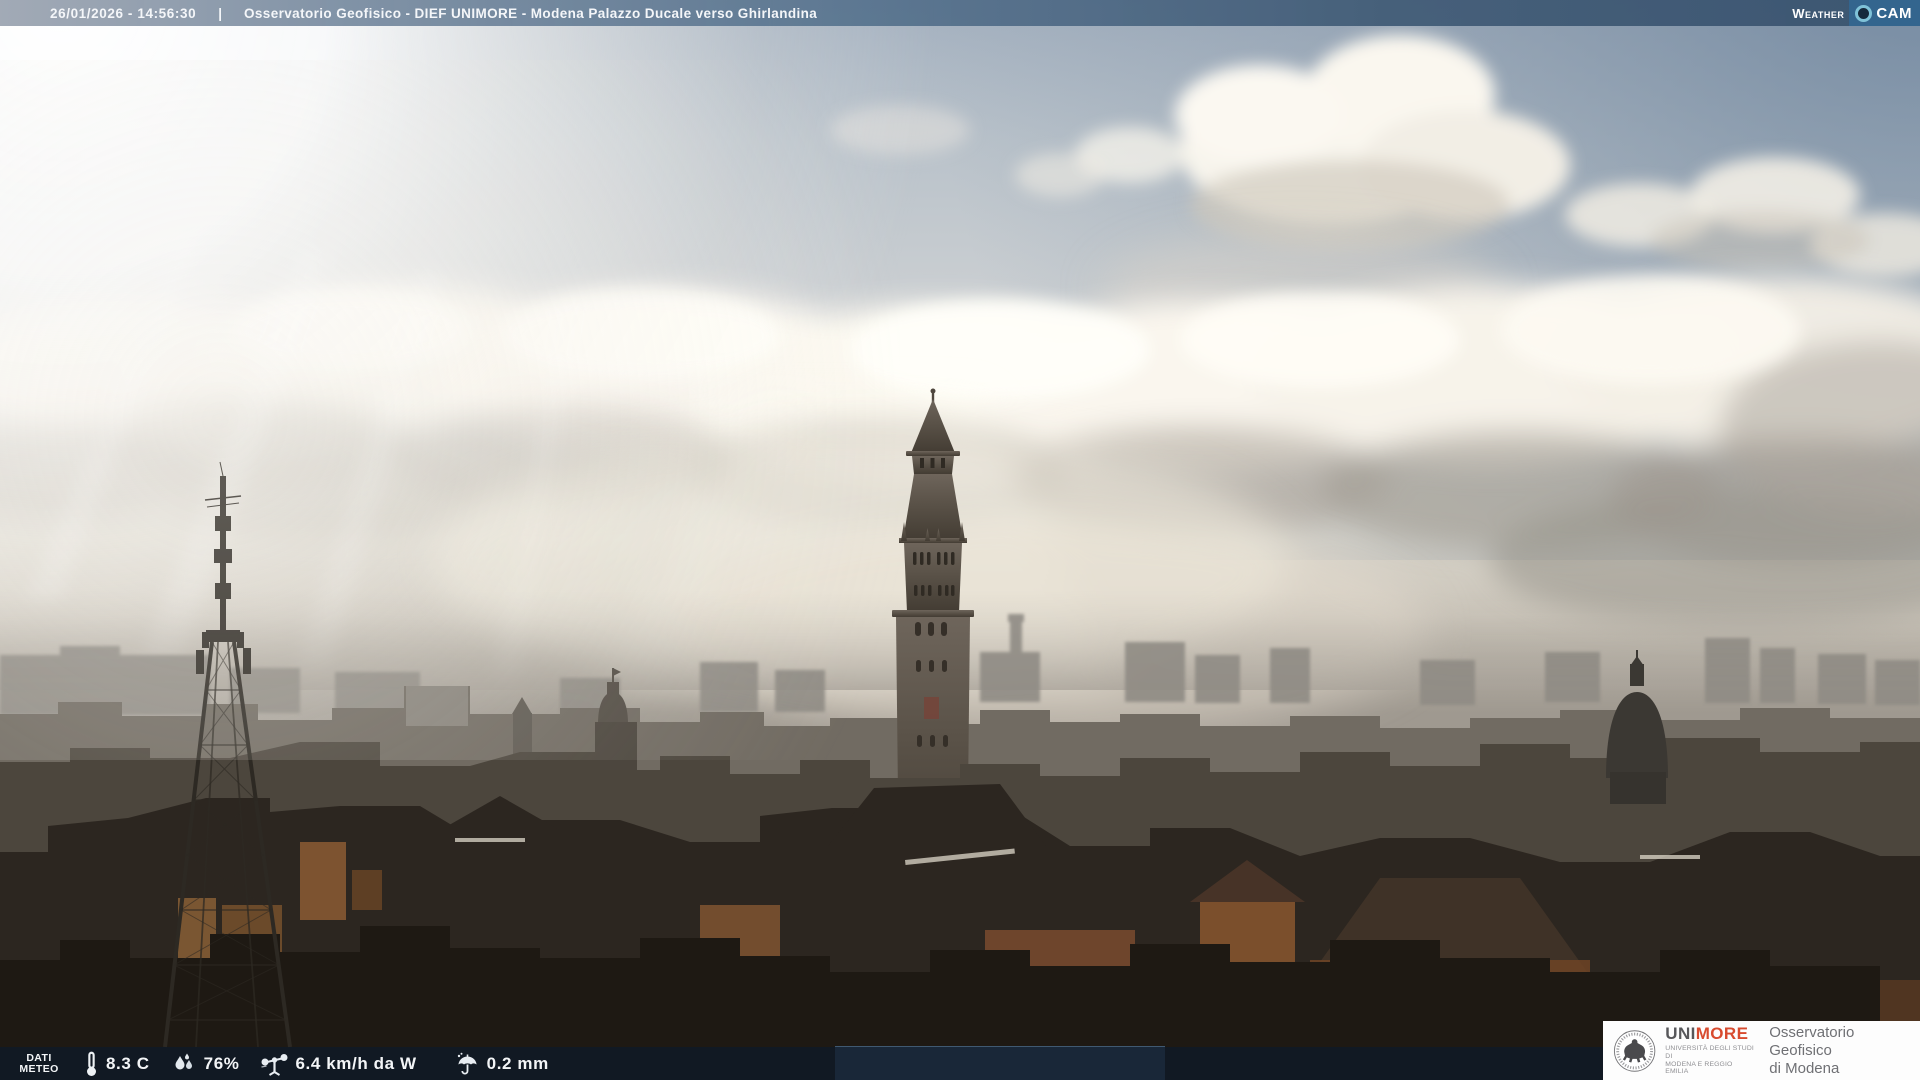 The width and height of the screenshot is (1920, 1080). I want to click on university-name-line1: UNIVERSITÀ DEGLI STUDI DI, so click(1709, 1052).